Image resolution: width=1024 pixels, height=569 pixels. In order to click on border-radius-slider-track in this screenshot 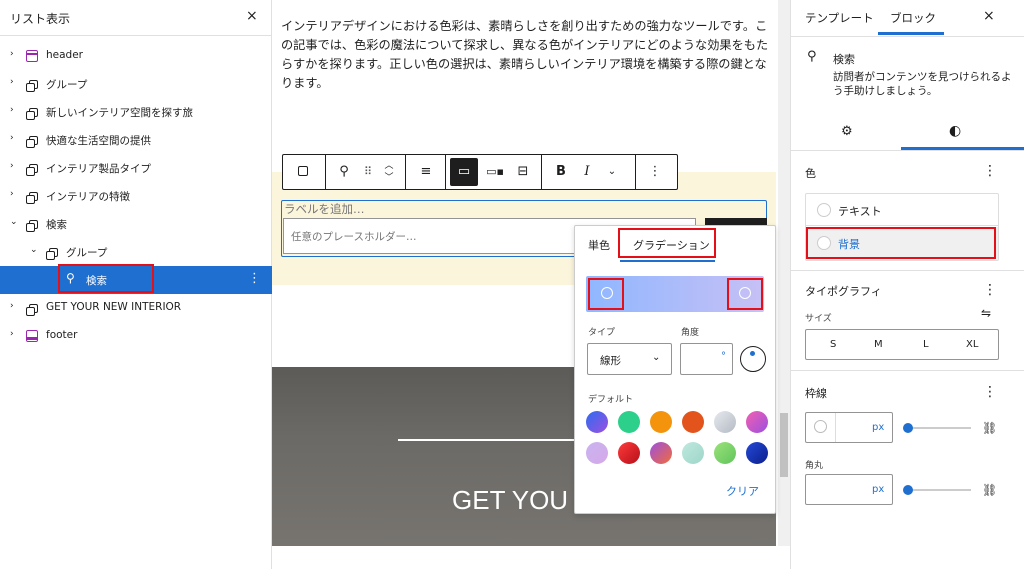, I will do `click(939, 490)`.